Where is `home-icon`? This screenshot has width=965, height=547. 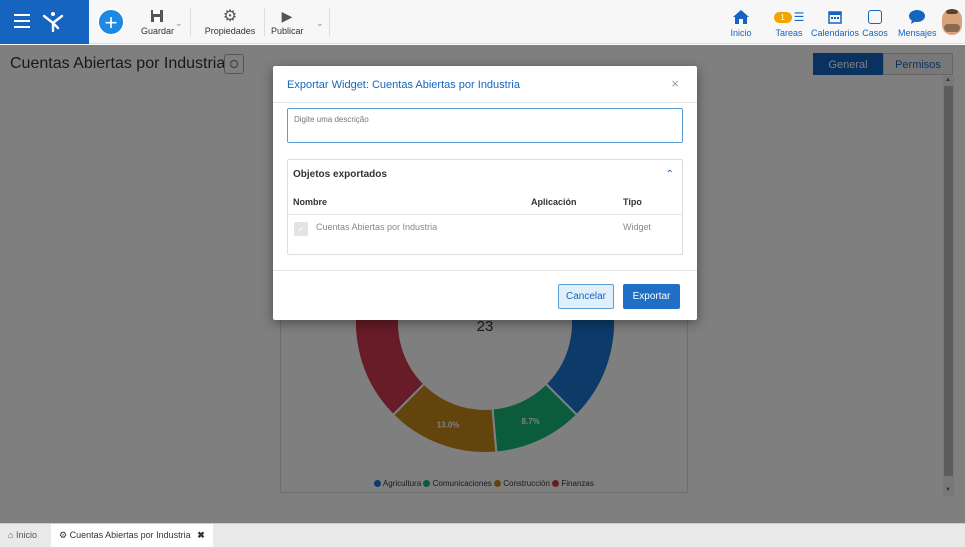
home-icon is located at coordinates (741, 17).